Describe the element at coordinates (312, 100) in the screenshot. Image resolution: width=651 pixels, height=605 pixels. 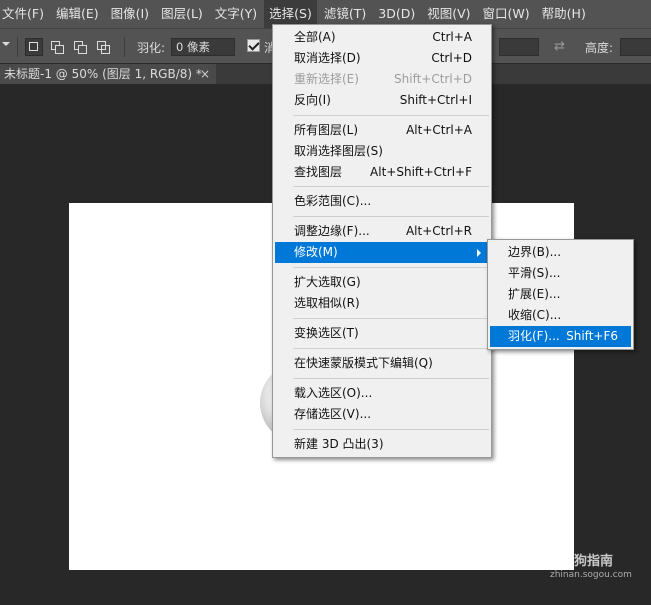
I see `menu-item-label: 反向(I)` at that location.